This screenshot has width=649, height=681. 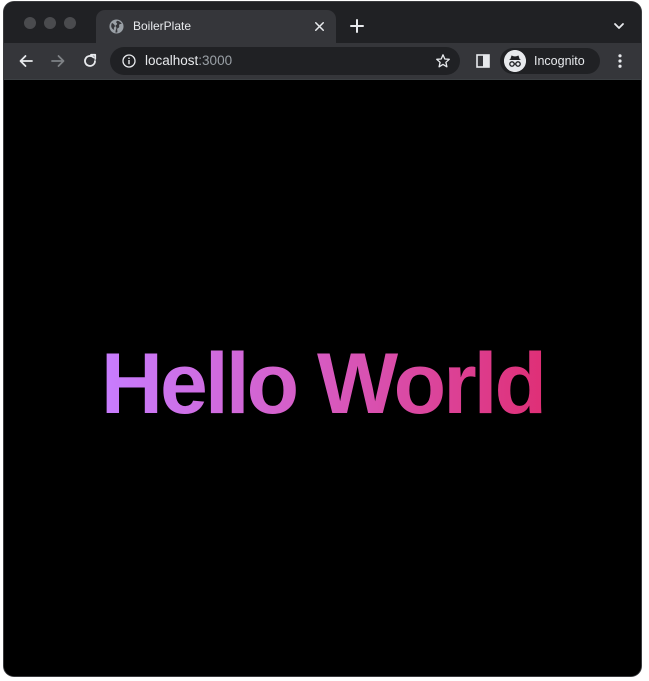 I want to click on new-tab-button, so click(x=357, y=26).